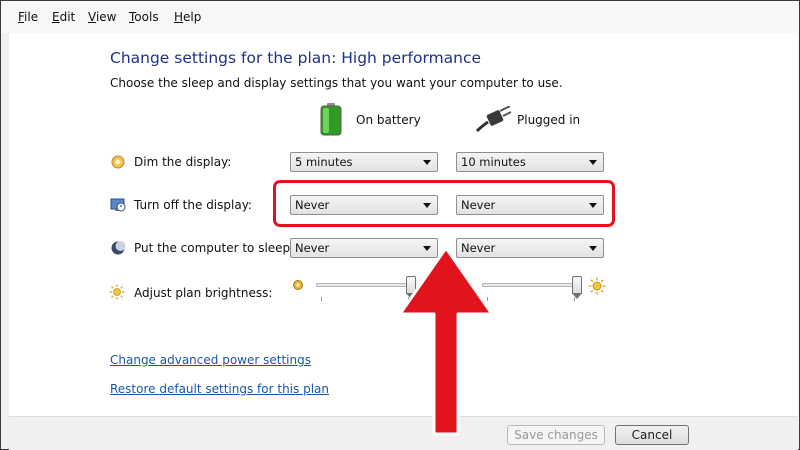  I want to click on bright-sun-icon, so click(597, 286).